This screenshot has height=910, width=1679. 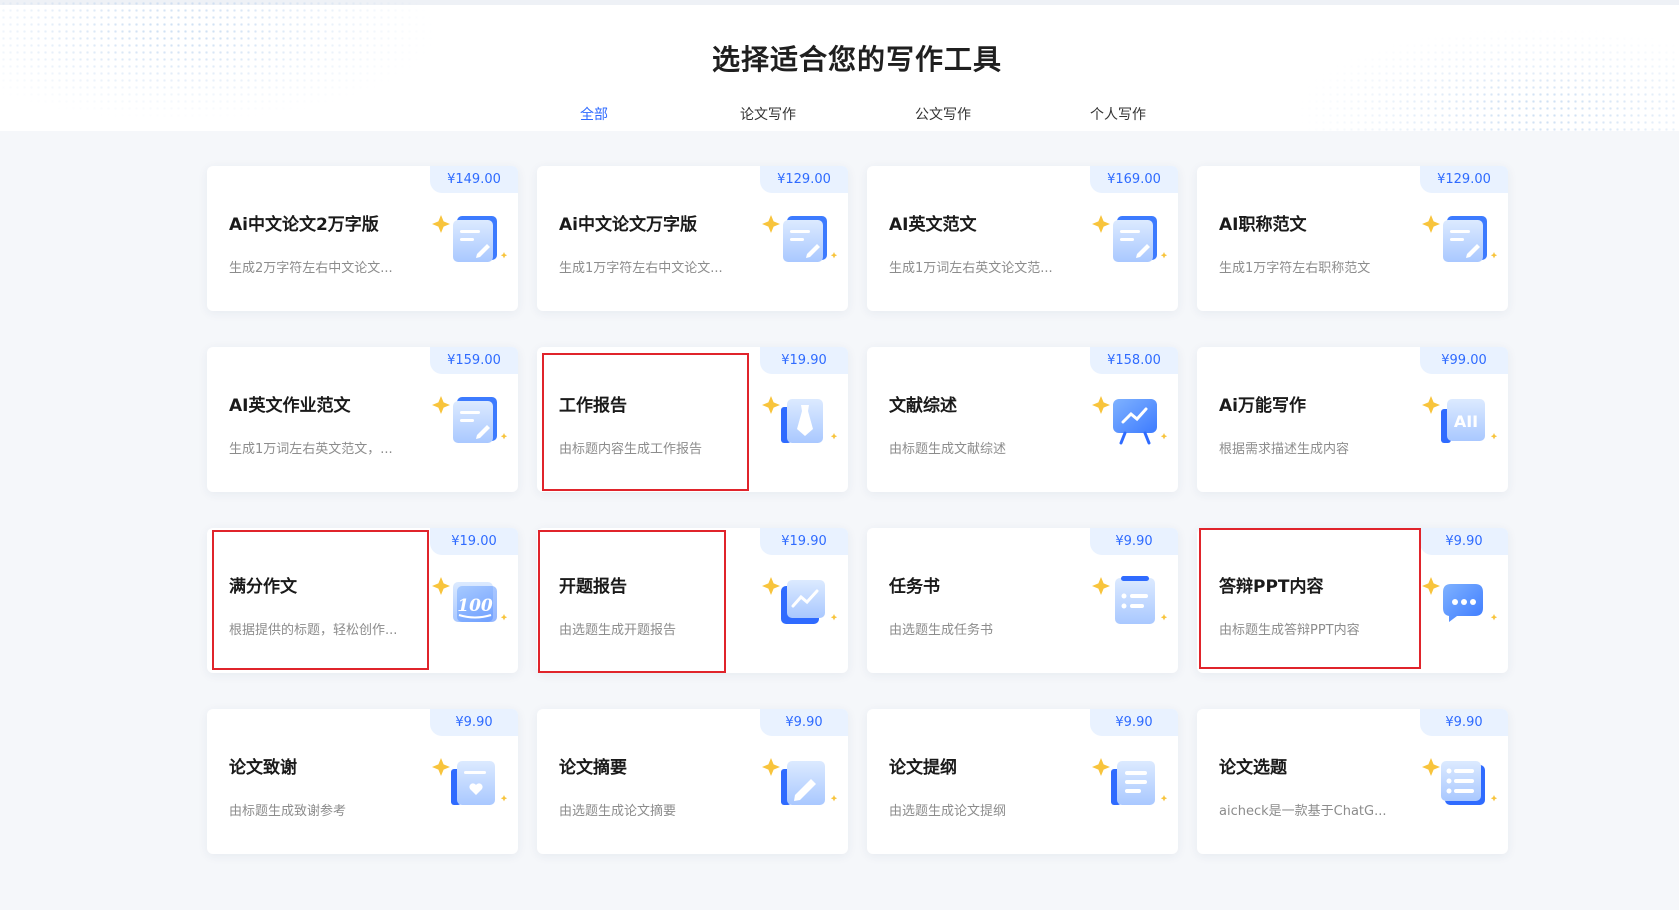 I want to click on tab-label: 全部, so click(x=594, y=115).